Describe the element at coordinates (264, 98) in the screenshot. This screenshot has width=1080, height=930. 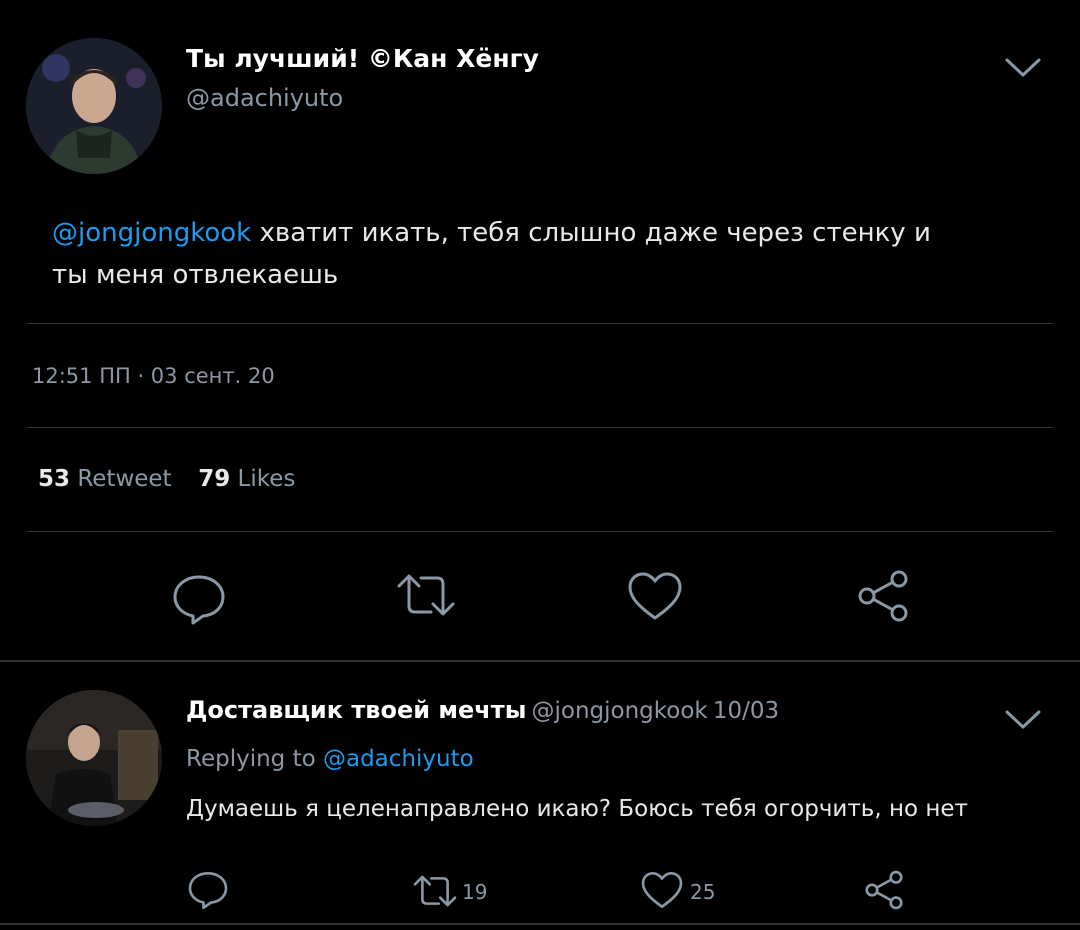
I see `author-handle: @adachiyuto` at that location.